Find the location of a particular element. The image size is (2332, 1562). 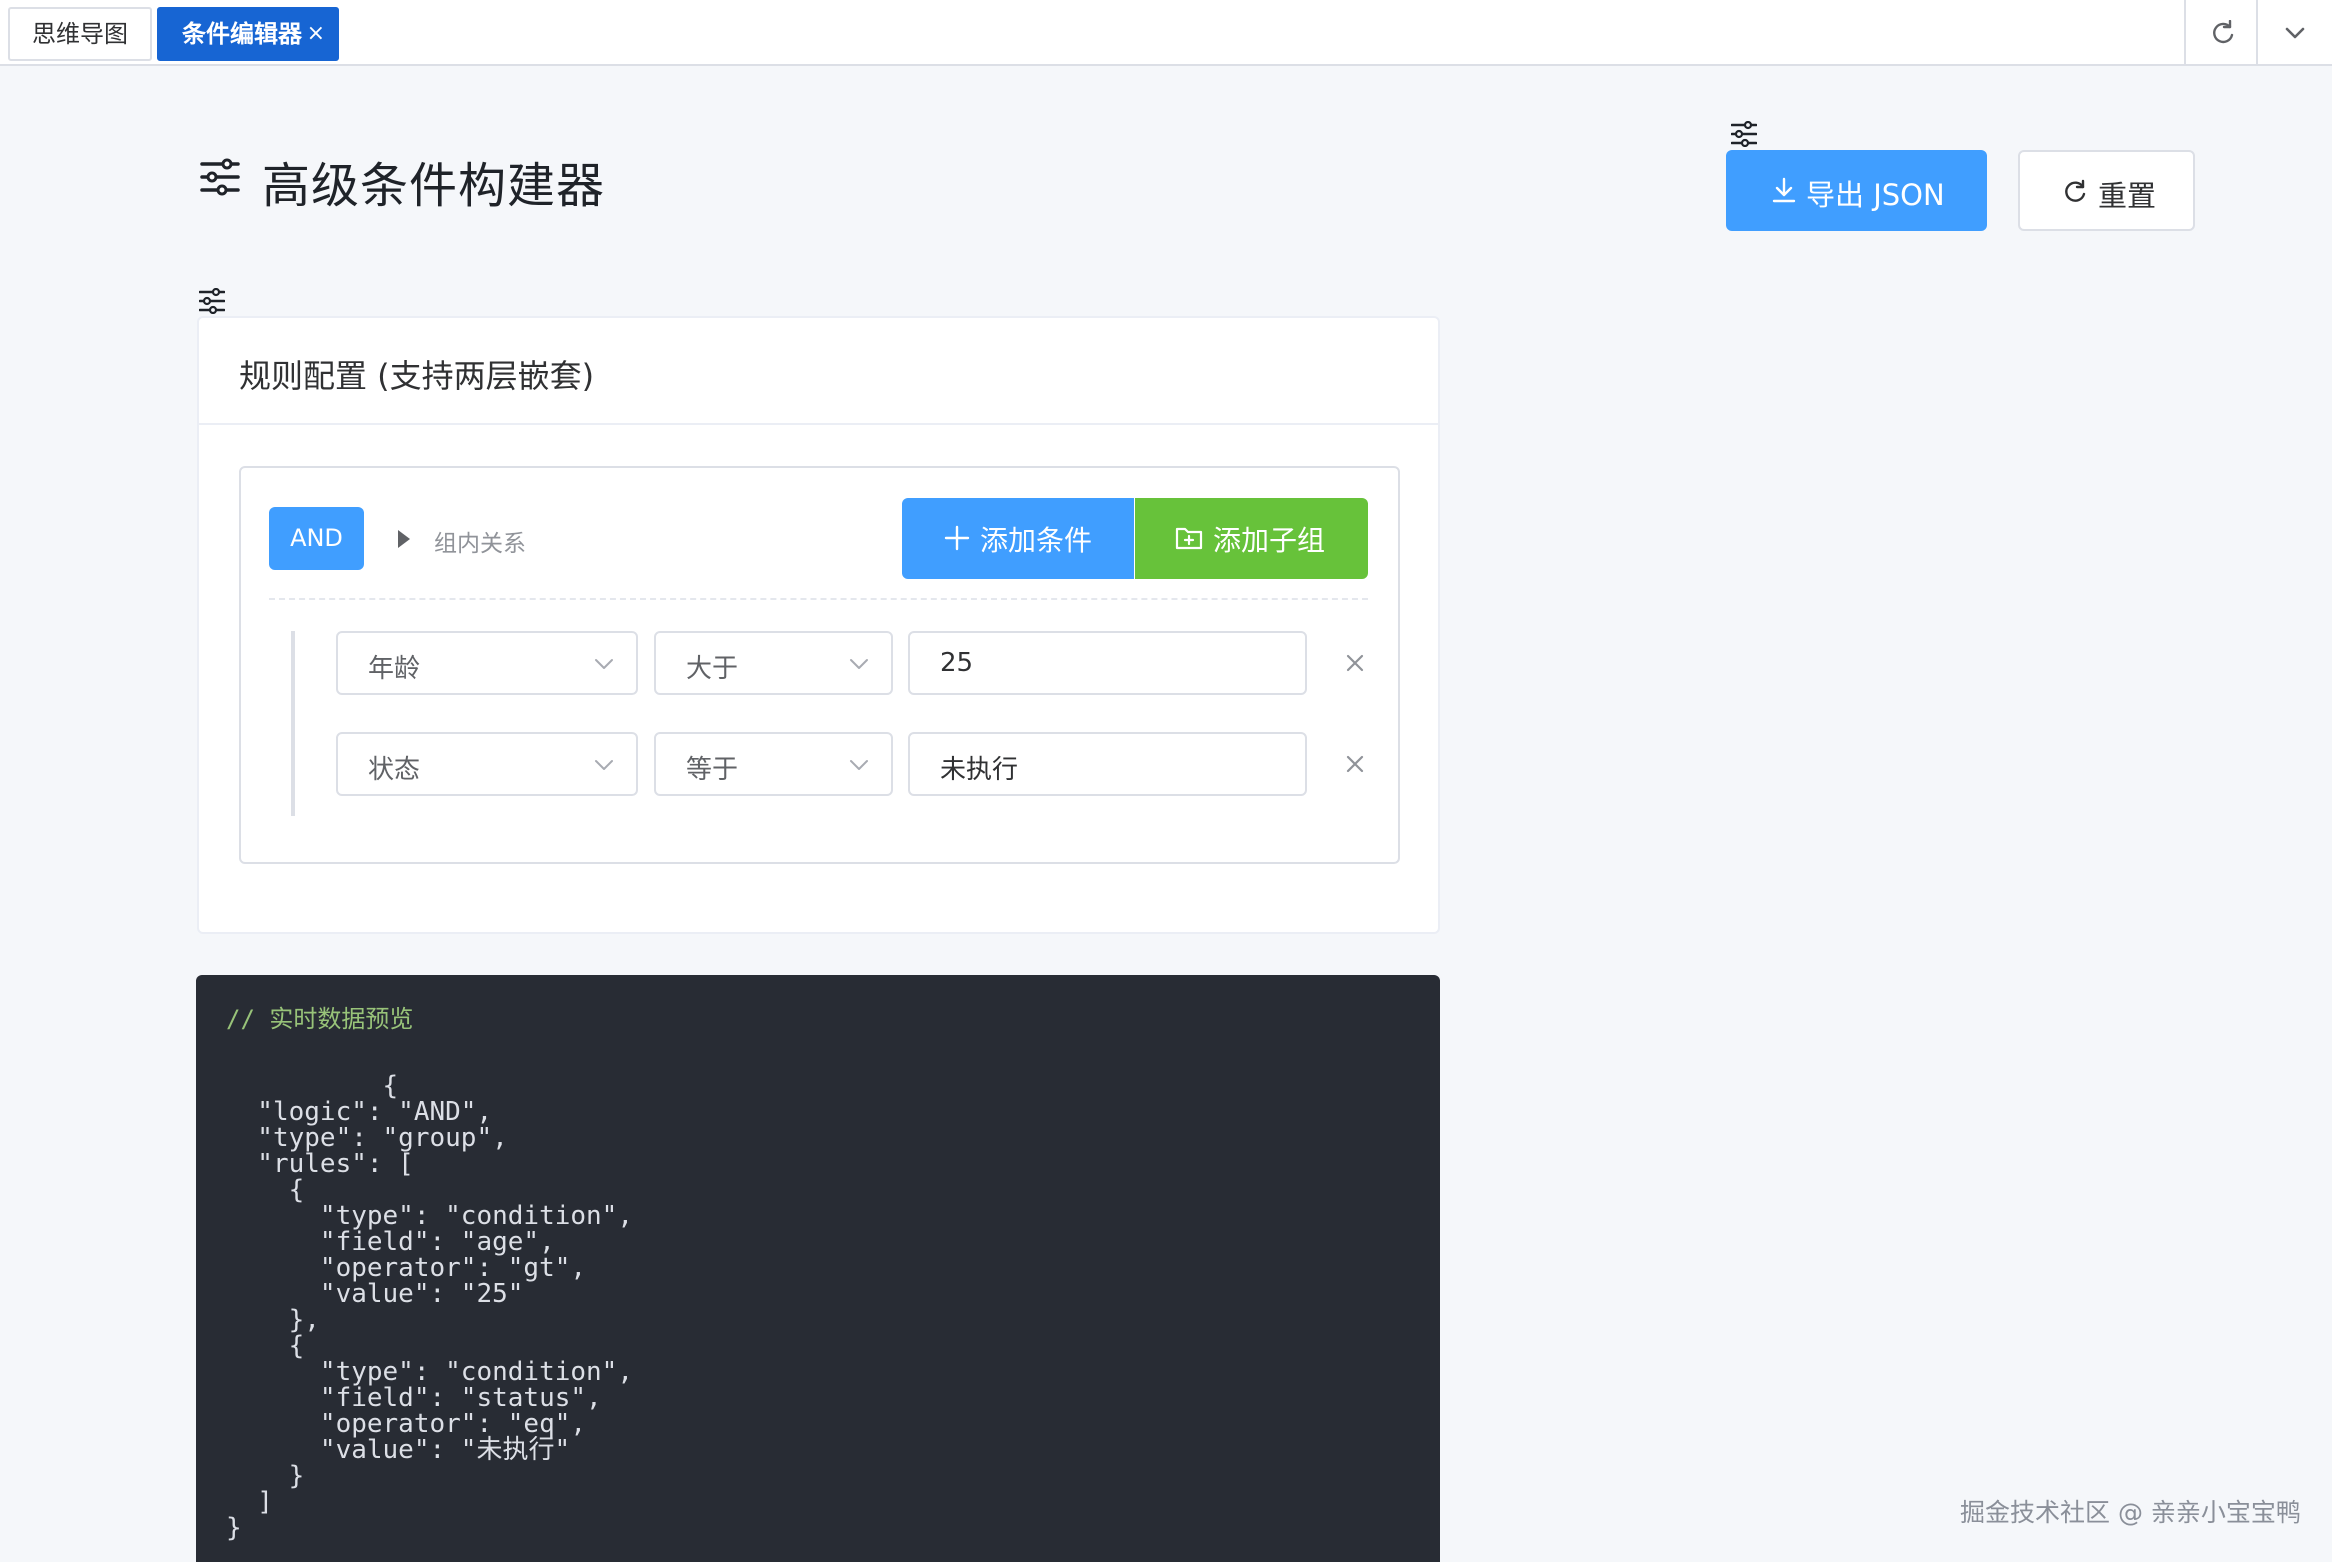

card-header: 规则配置 (支持两层嵌套) is located at coordinates (818, 371).